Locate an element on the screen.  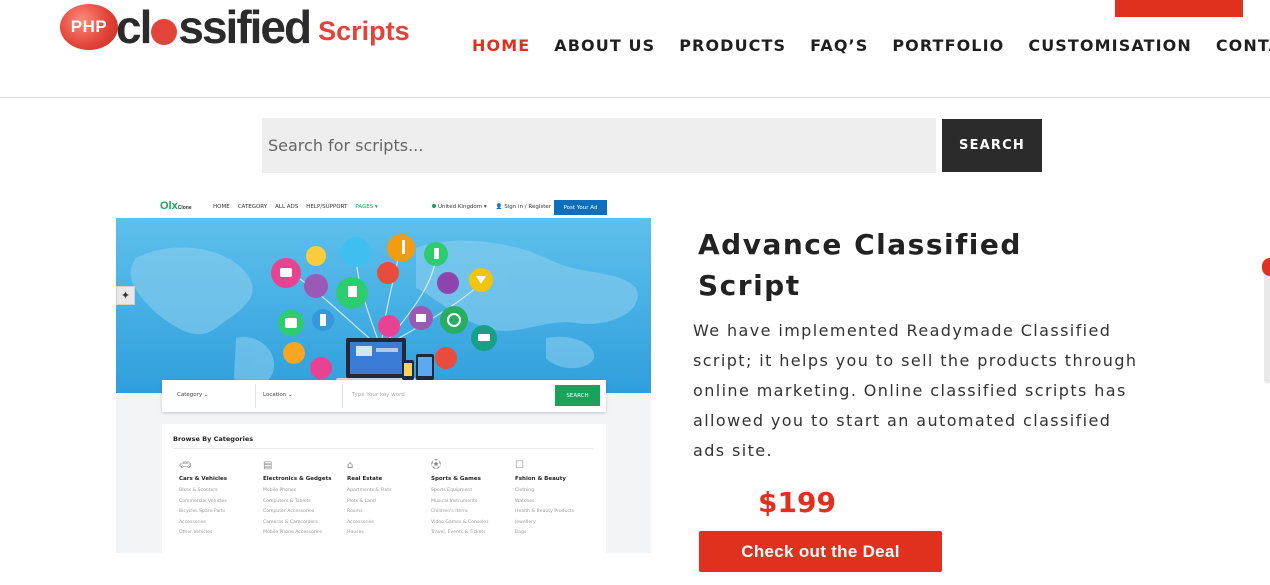
preview-nav-link: CATEGORY is located at coordinates (252, 207).